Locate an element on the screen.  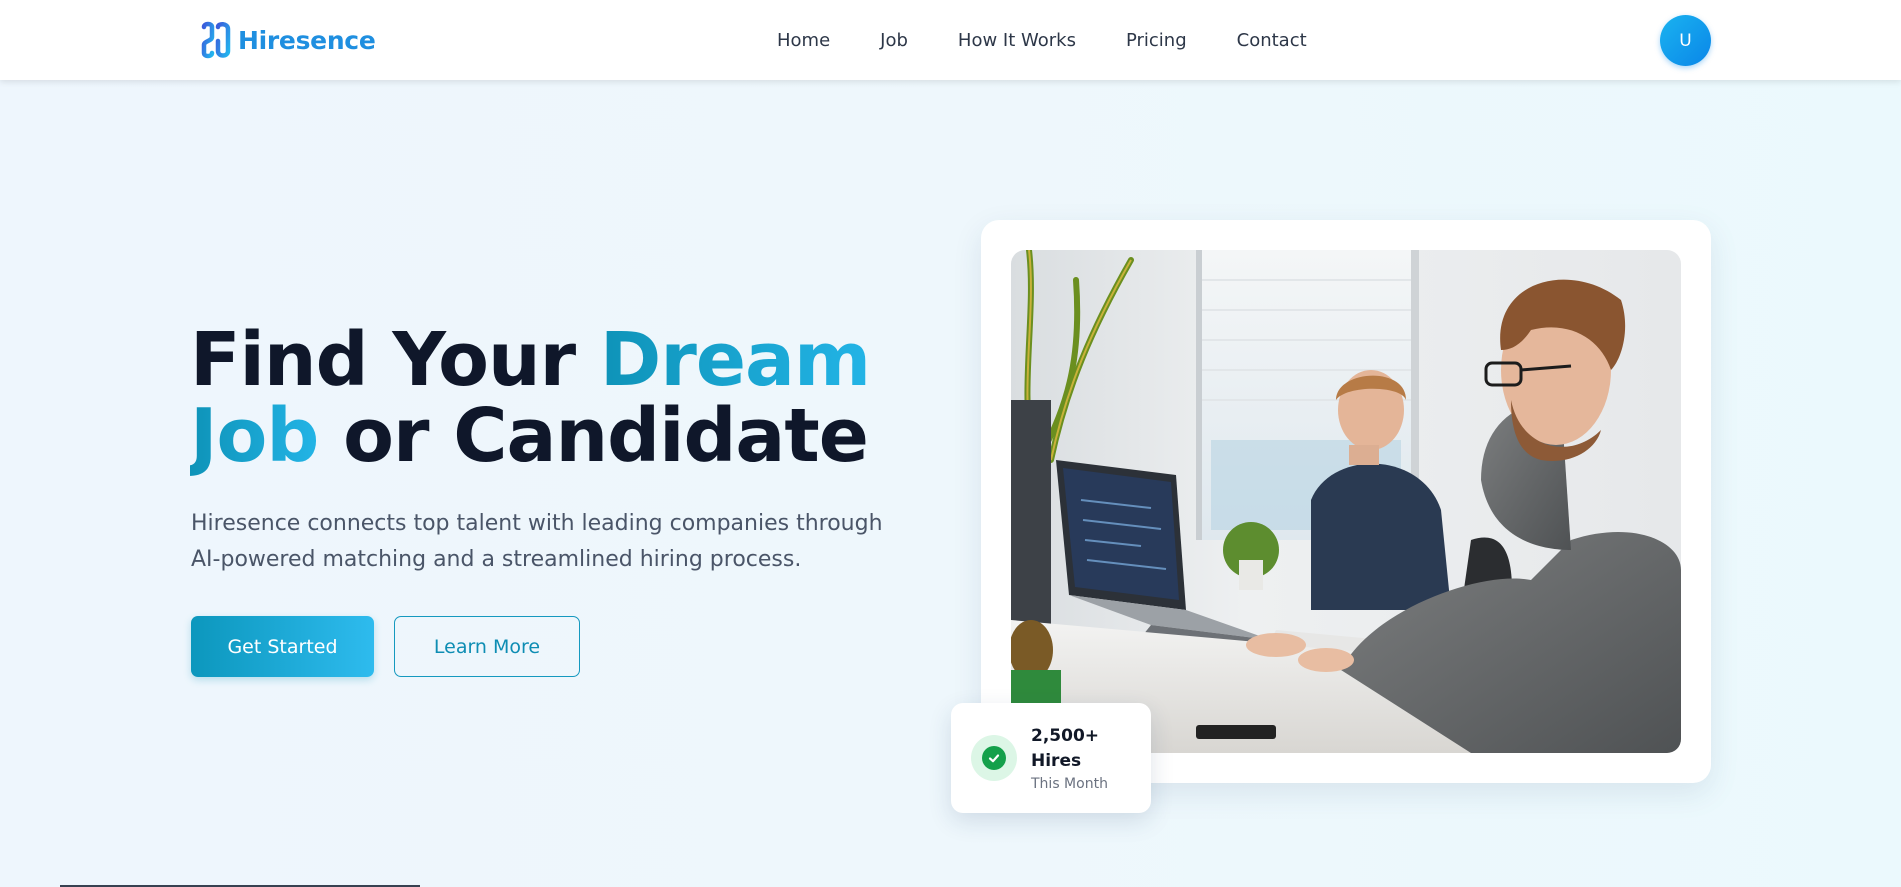
stat-value: 2,500+ Hires is located at coordinates (1065, 748).